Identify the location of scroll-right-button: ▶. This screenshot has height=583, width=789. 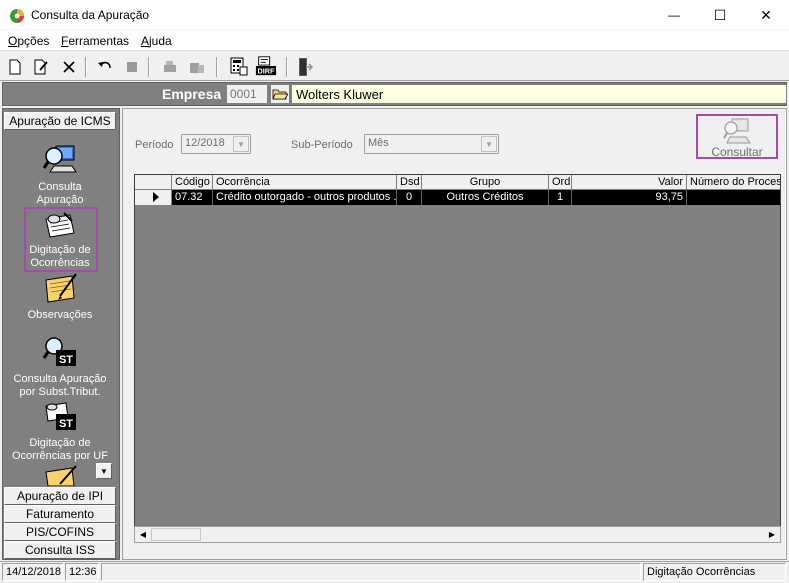
(772, 534).